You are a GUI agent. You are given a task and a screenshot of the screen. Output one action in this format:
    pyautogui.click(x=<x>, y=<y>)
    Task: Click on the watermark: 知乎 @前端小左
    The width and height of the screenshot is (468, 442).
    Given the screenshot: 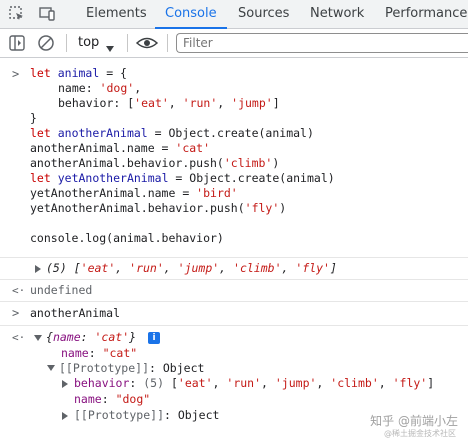 What is the action you would take?
    pyautogui.click(x=414, y=421)
    